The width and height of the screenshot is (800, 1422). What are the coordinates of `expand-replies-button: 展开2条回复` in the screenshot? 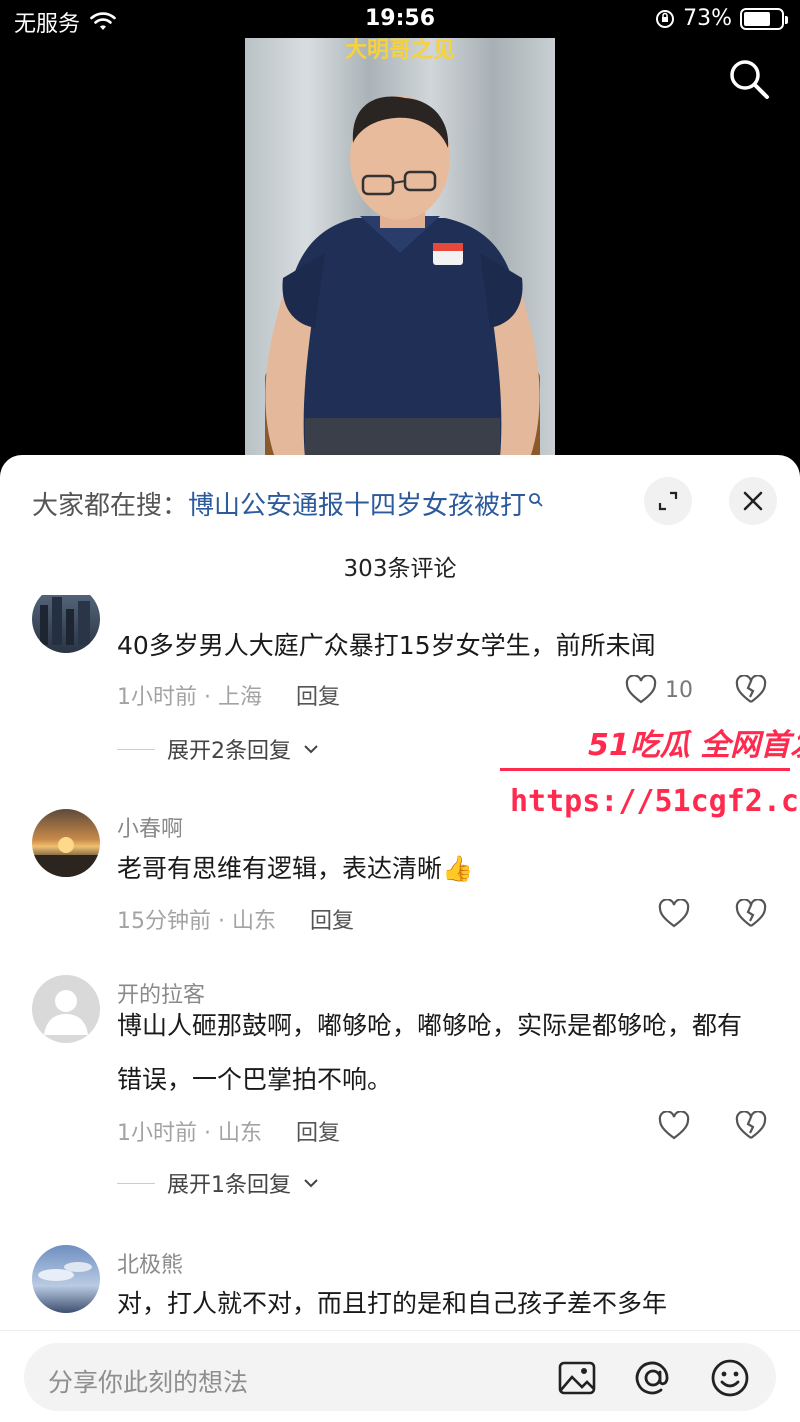 It's located at (218, 749).